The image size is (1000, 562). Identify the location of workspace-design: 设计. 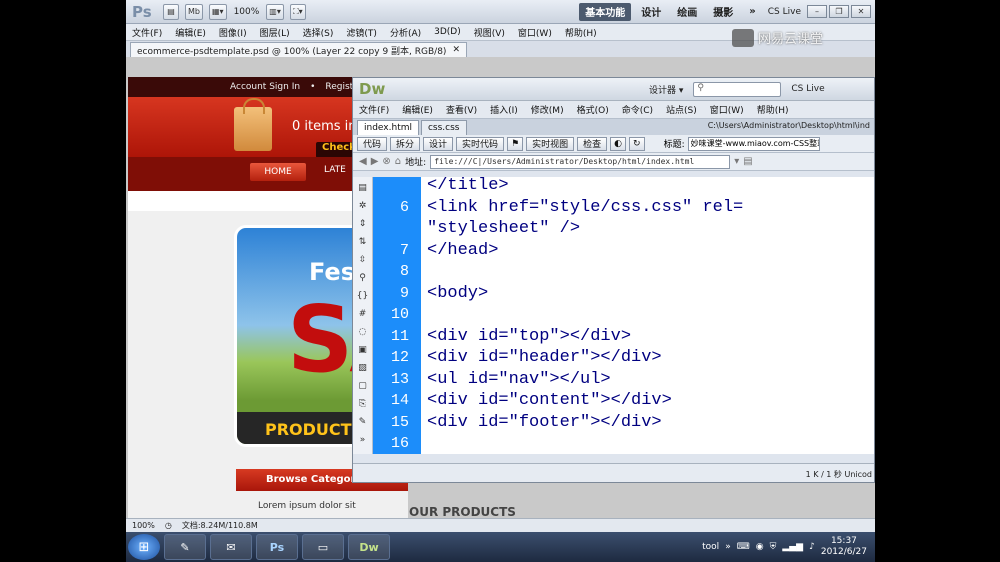
(651, 12).